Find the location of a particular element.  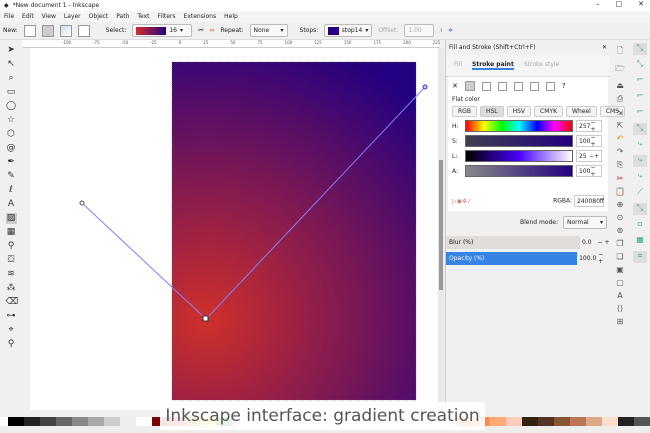

star-tool-icon: ☆ is located at coordinates (11, 120).